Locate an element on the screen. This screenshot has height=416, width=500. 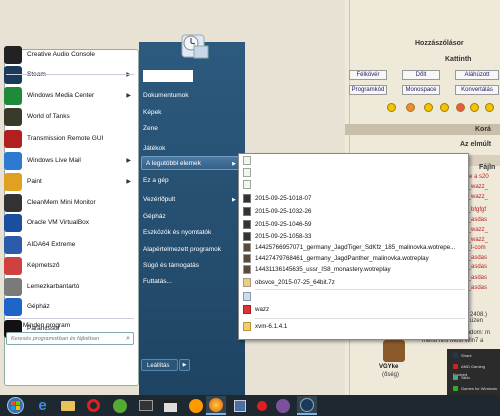
file-explorer-icon is located at coordinates (67, 405).